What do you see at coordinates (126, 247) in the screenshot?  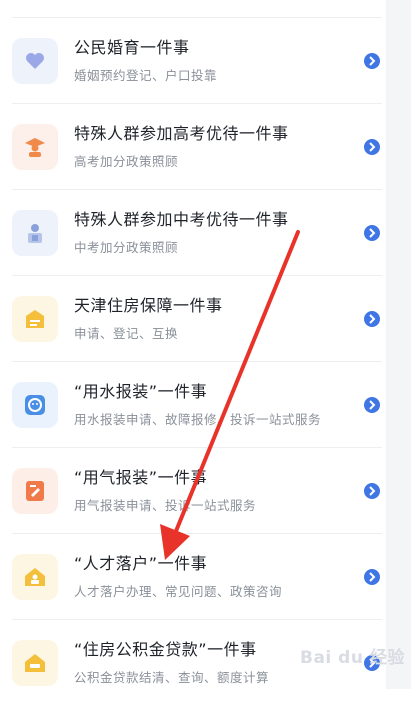 I see `item-subtitle: 中考加分政策照顾` at bounding box center [126, 247].